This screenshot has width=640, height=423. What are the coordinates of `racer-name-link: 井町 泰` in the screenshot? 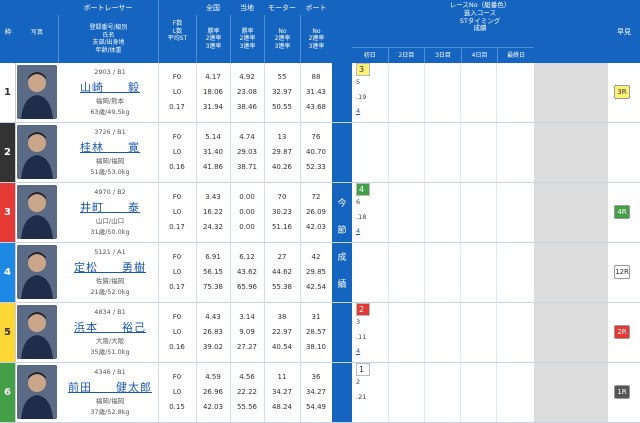 It's located at (110, 207).